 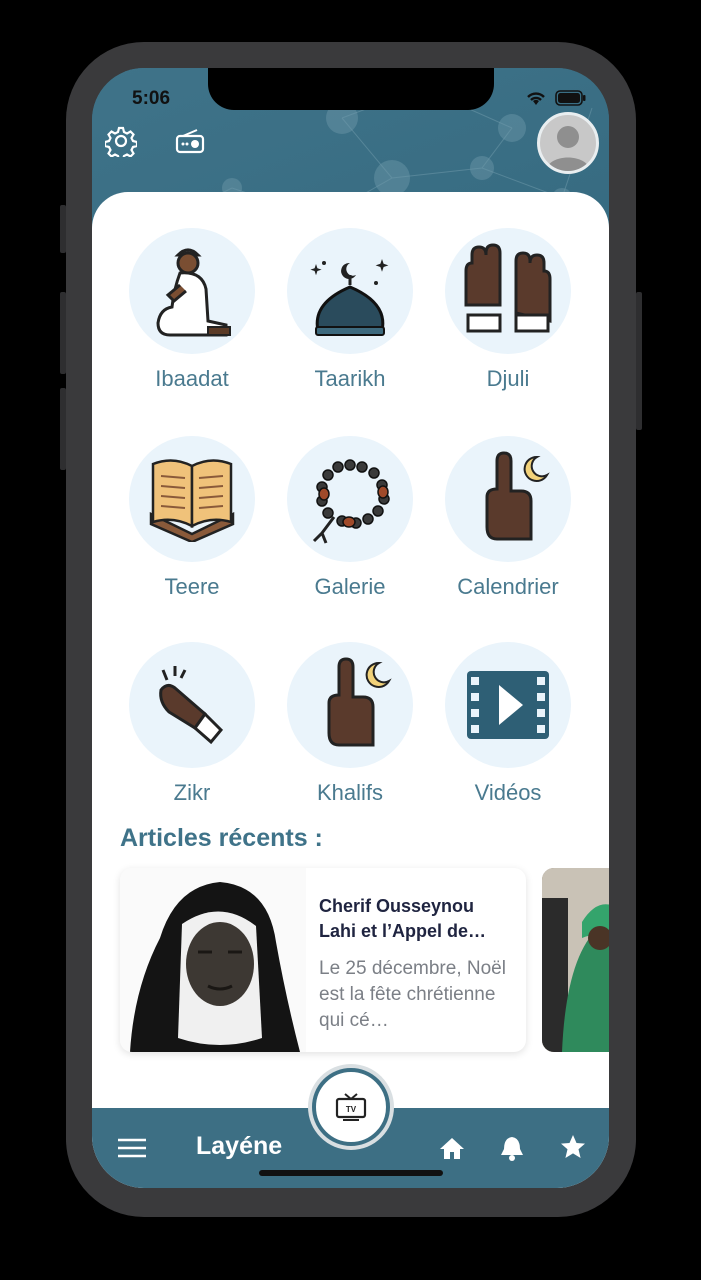 I want to click on grid-item-label: Ibaadat, so click(x=192, y=378).